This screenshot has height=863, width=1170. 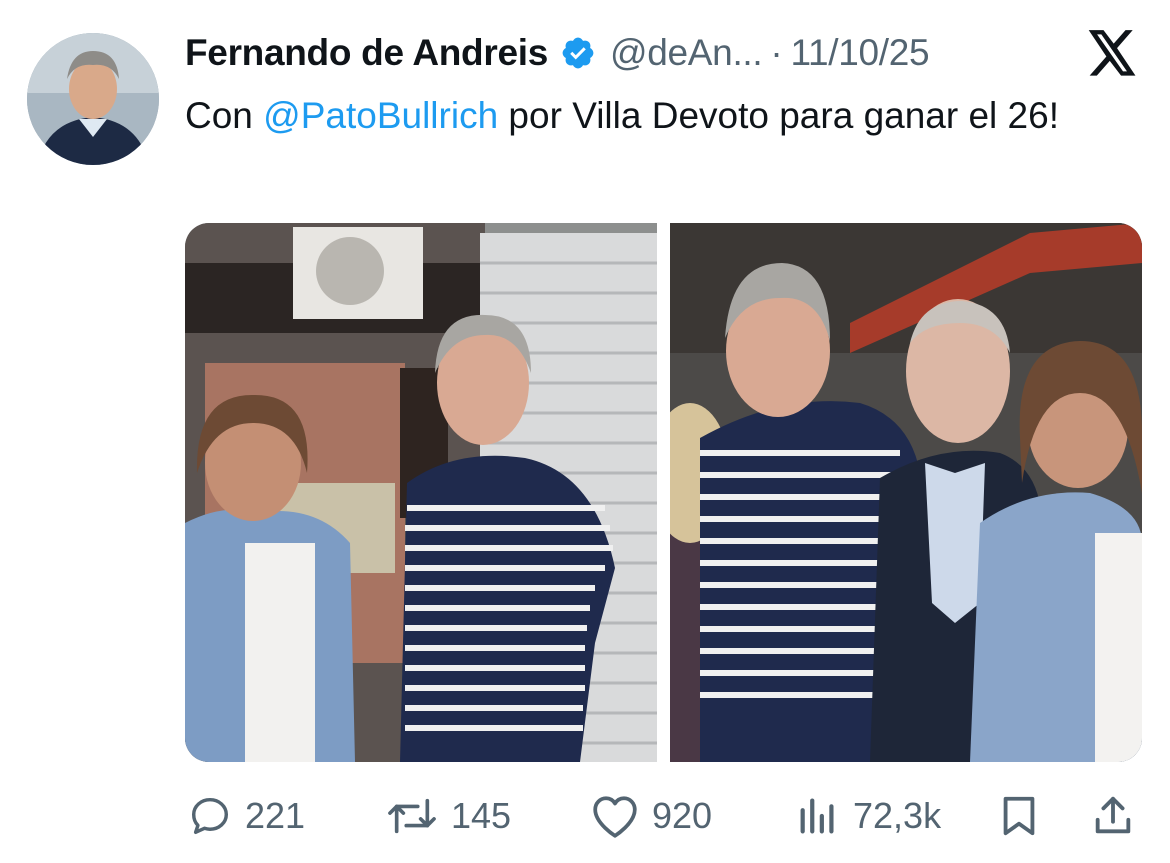 What do you see at coordinates (448, 816) in the screenshot?
I see `repost-button: 145` at bounding box center [448, 816].